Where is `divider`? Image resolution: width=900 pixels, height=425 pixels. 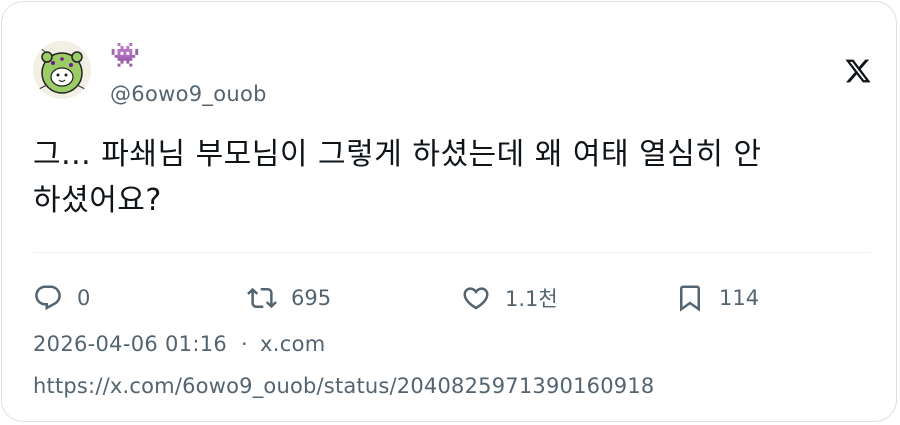 divider is located at coordinates (452, 252).